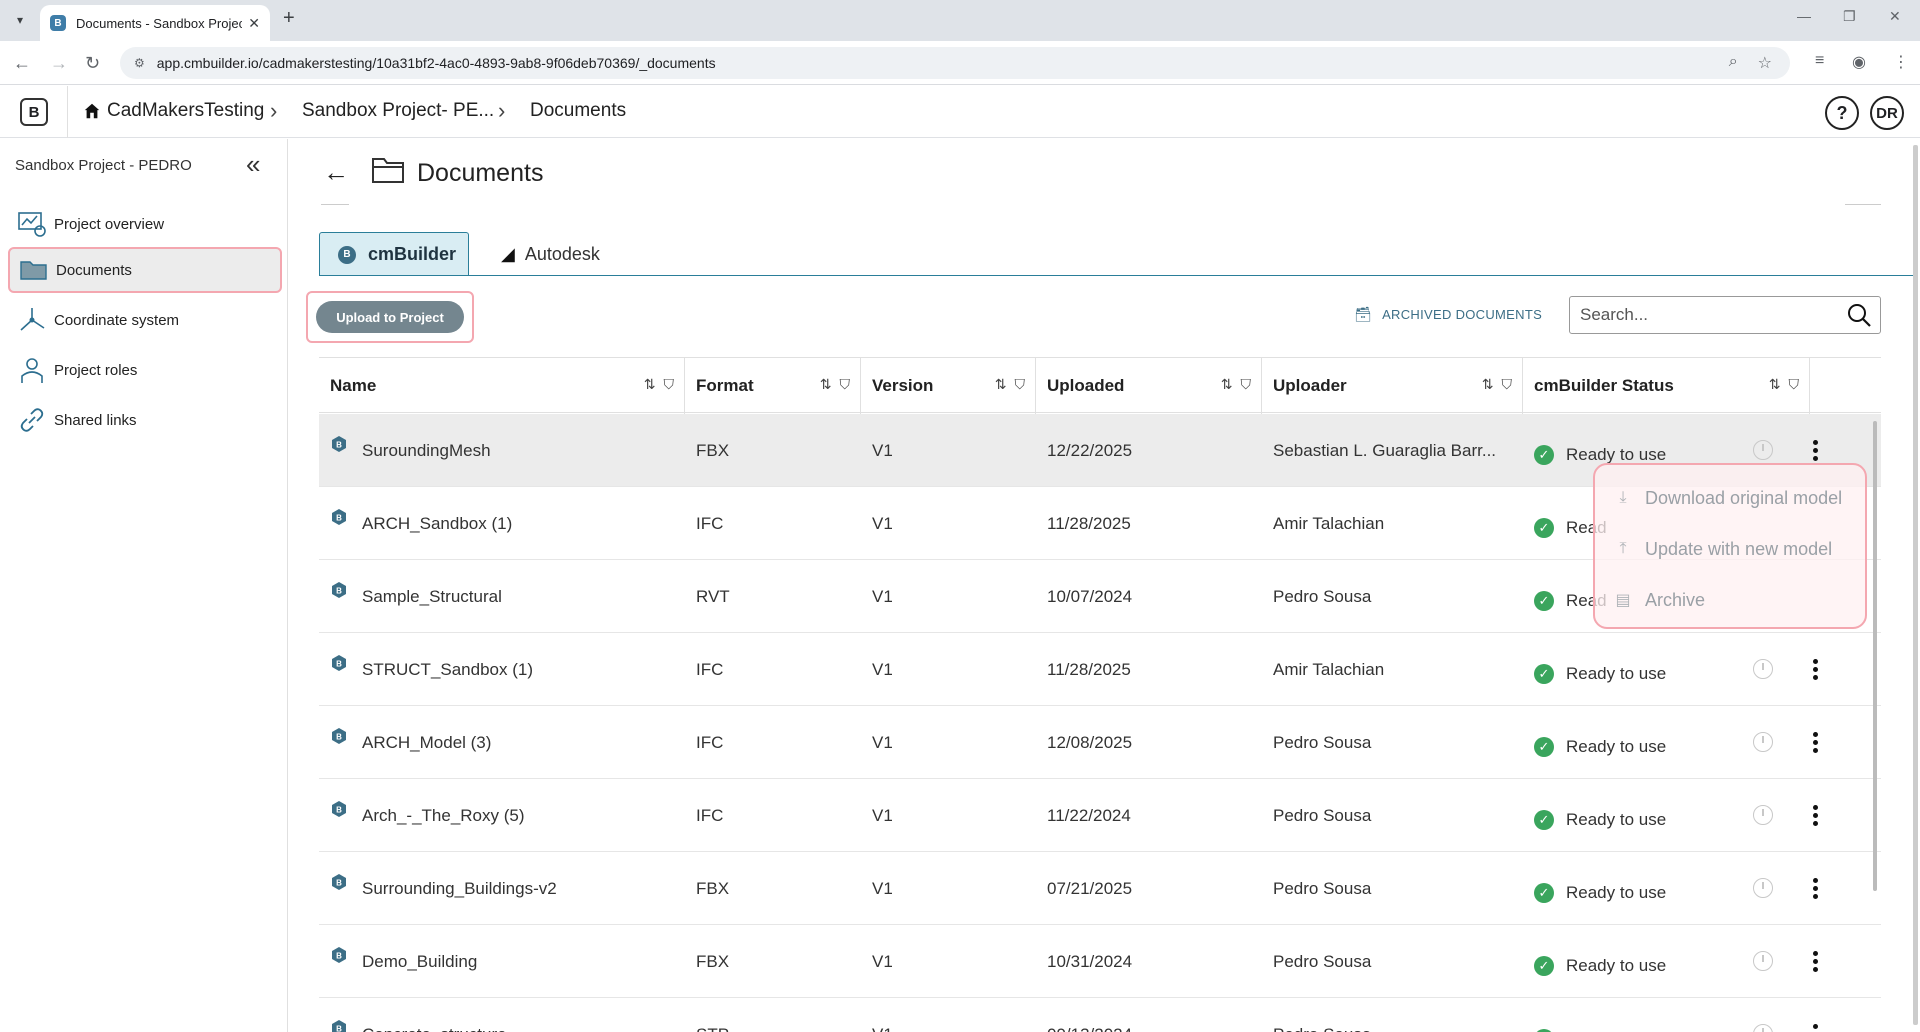 This screenshot has width=1920, height=1032. What do you see at coordinates (145, 270) in the screenshot?
I see `sidebar-item-documents: Documents` at bounding box center [145, 270].